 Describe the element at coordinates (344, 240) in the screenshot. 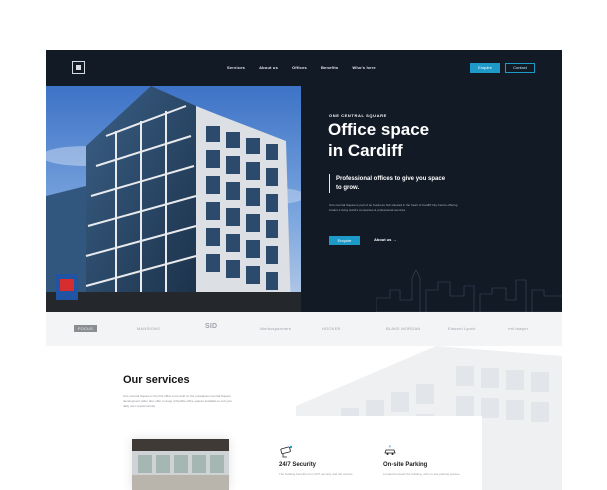

I see `hero-enquire-button: Enquire` at that location.